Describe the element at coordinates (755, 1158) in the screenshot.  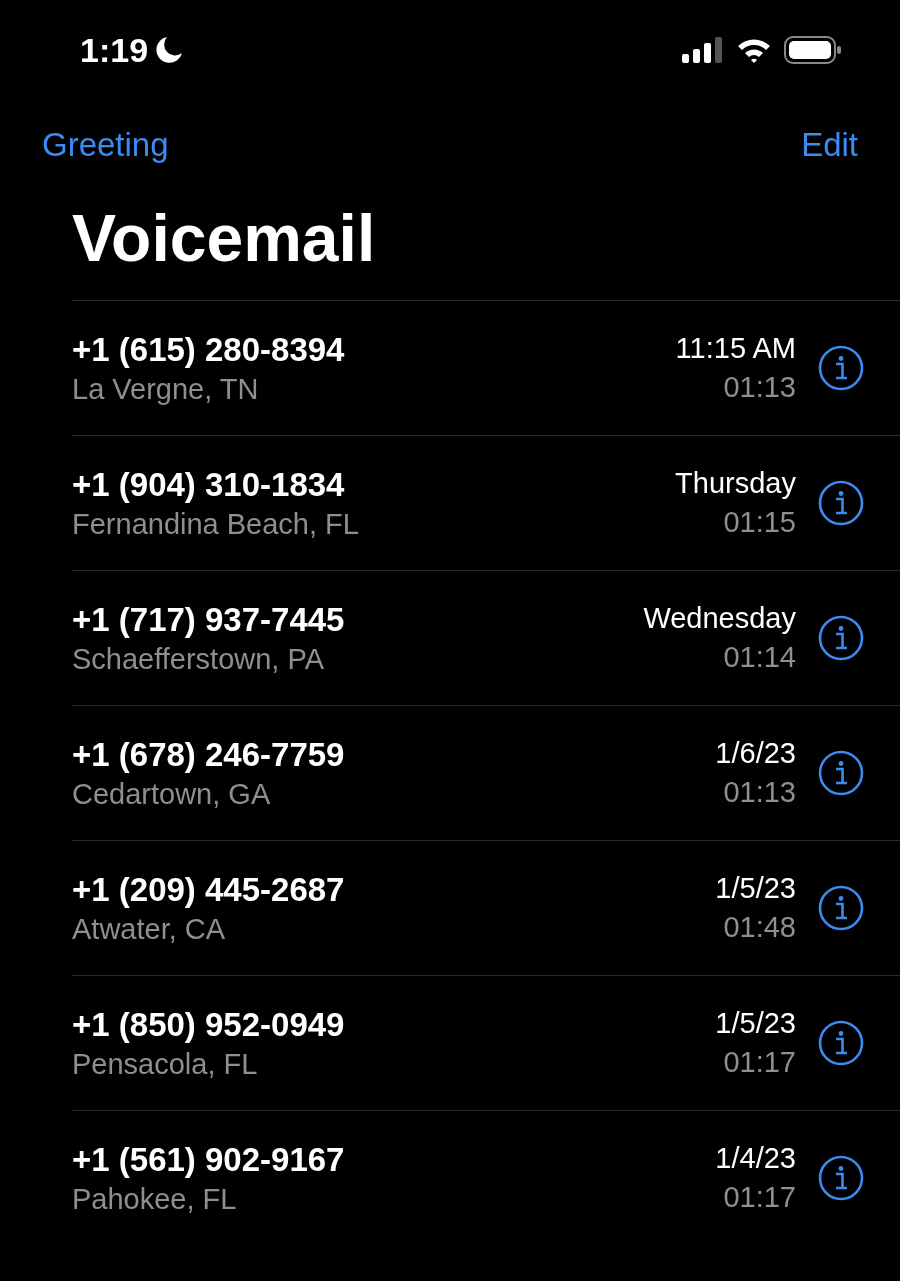
I see `voicemail-date: 1/4/23` at that location.